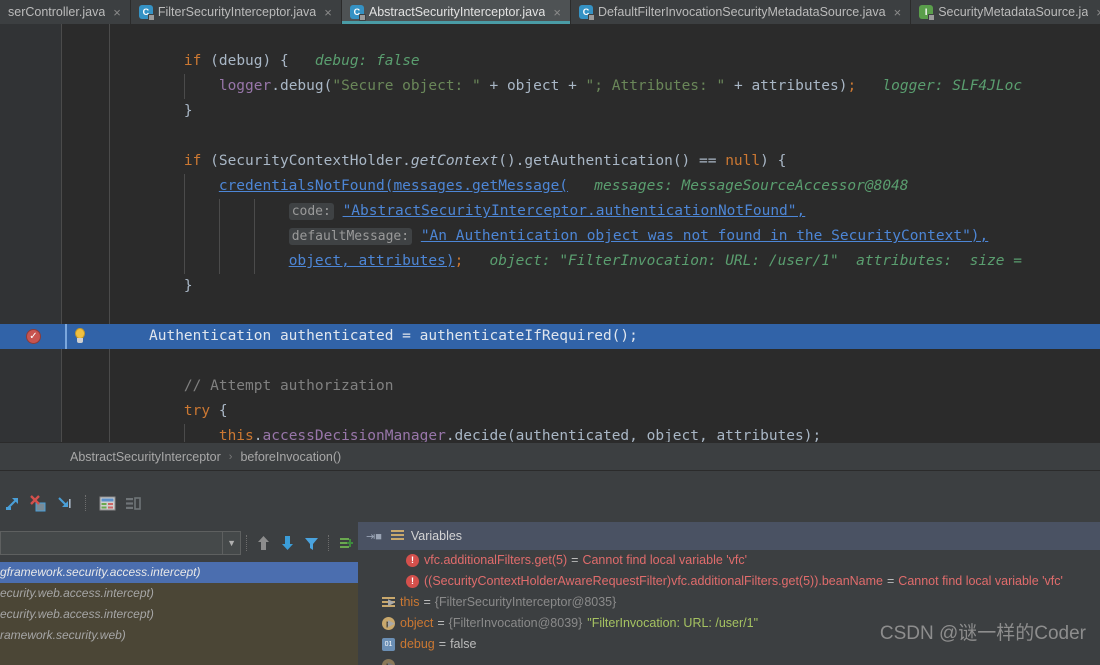  What do you see at coordinates (231, 543) in the screenshot?
I see `chevron-down-icon: ▼` at bounding box center [231, 543].